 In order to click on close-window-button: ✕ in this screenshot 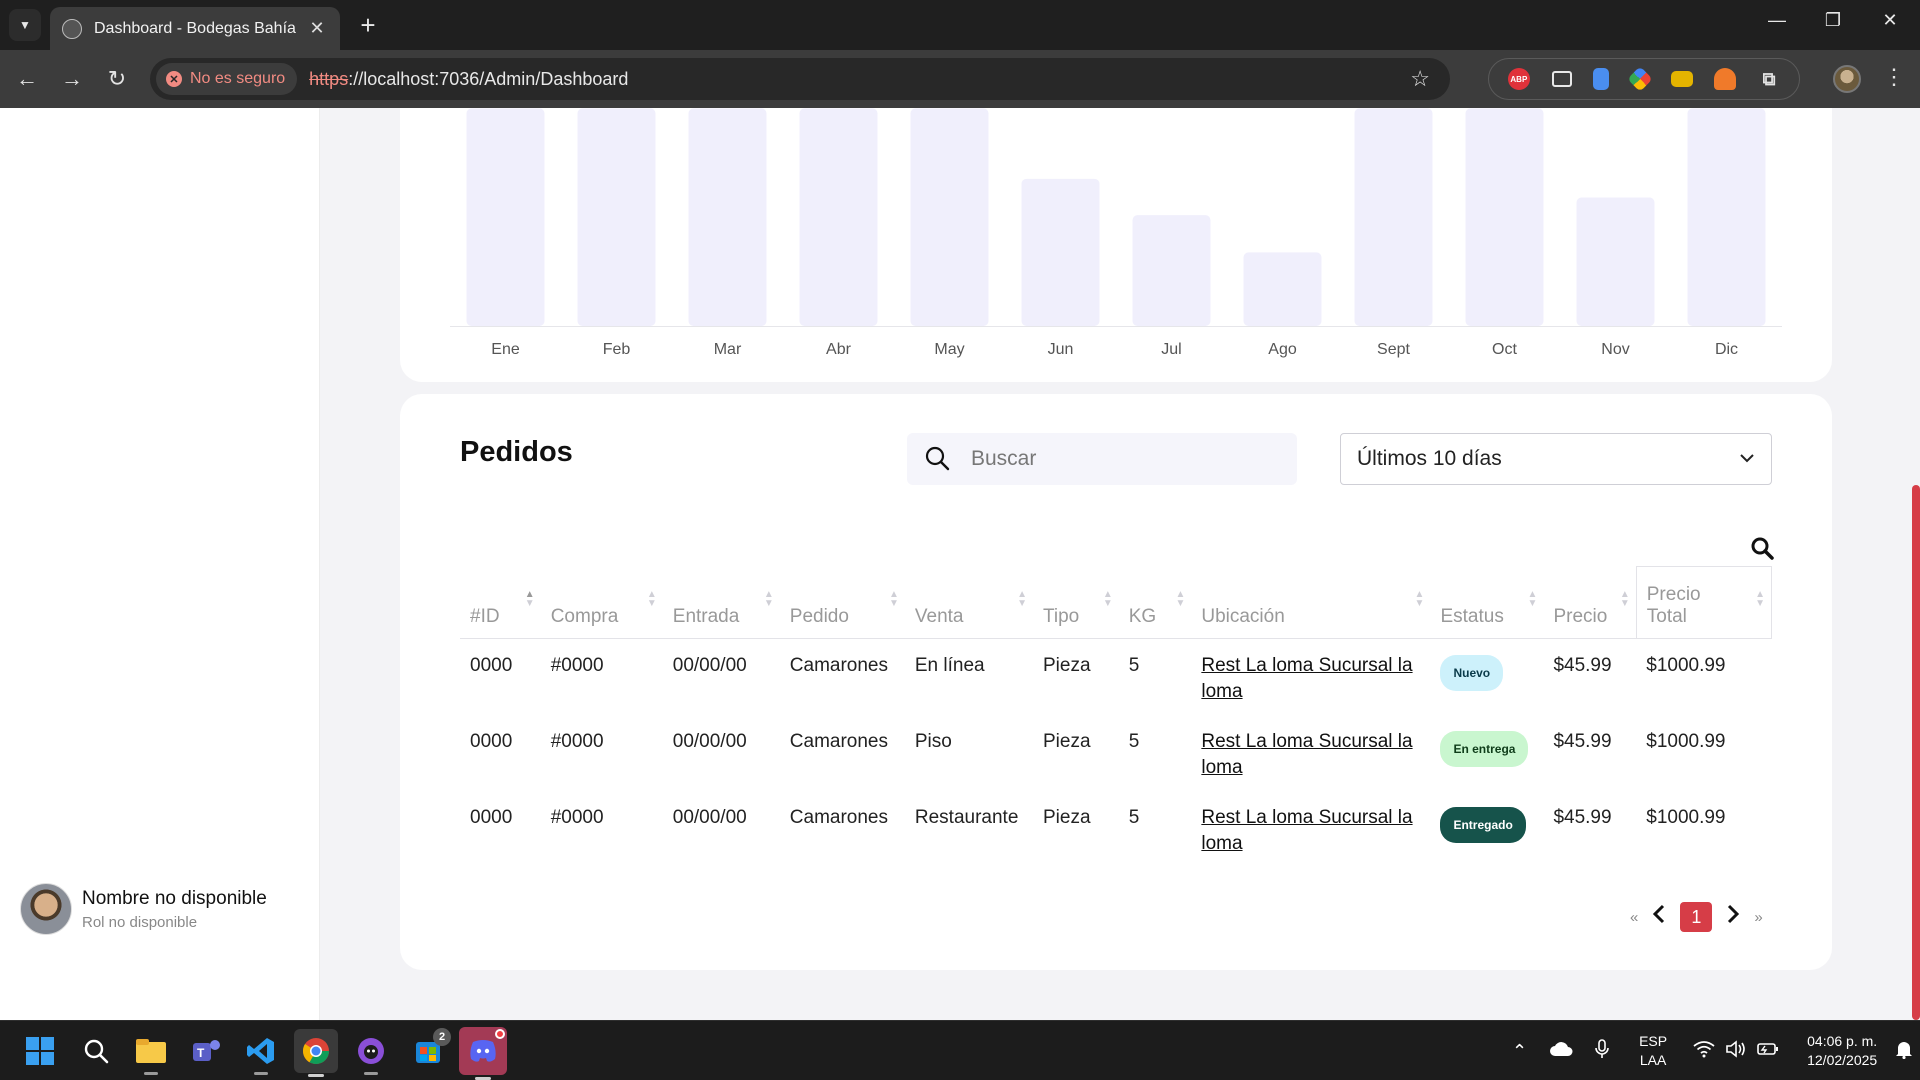, I will do `click(1890, 20)`.